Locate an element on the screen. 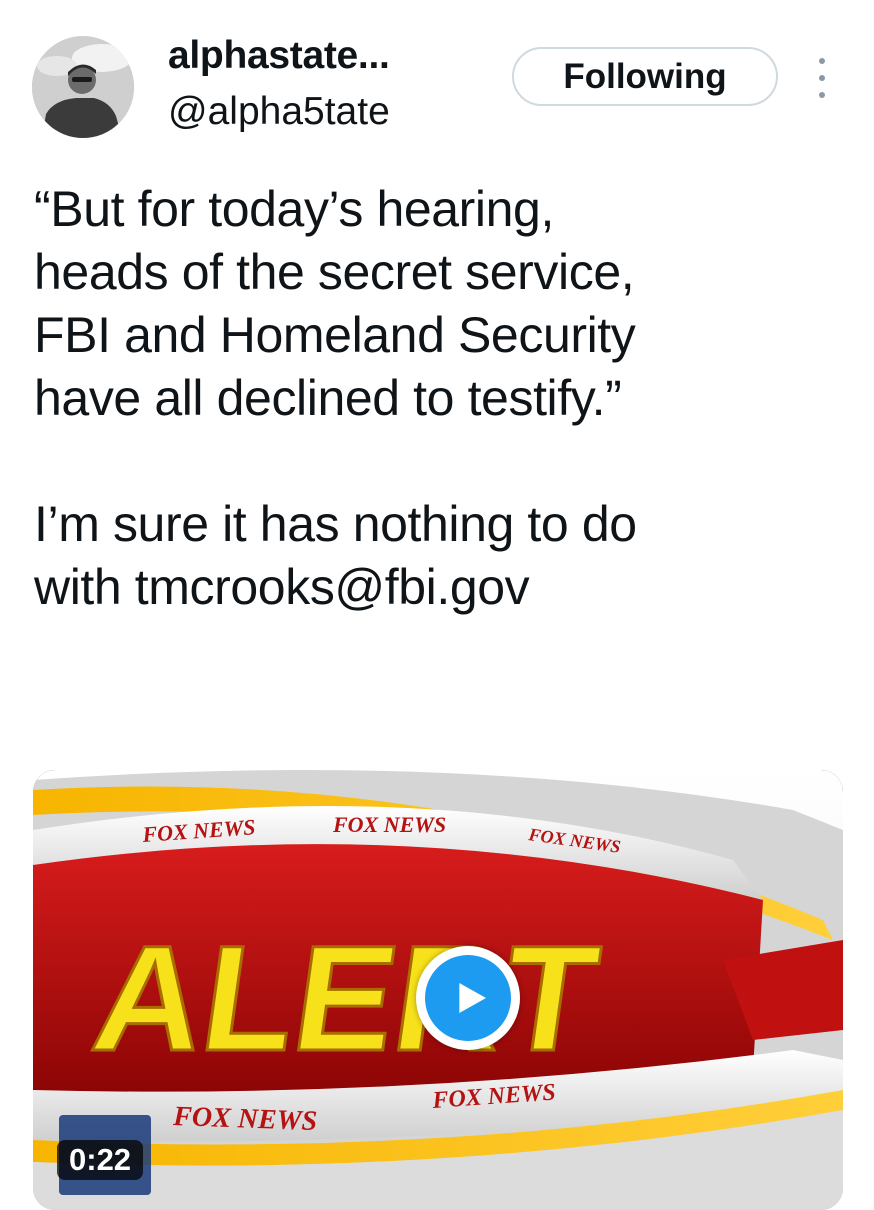 This screenshot has width=874, height=1210. author-handle: @alpha5tate is located at coordinates (279, 112).